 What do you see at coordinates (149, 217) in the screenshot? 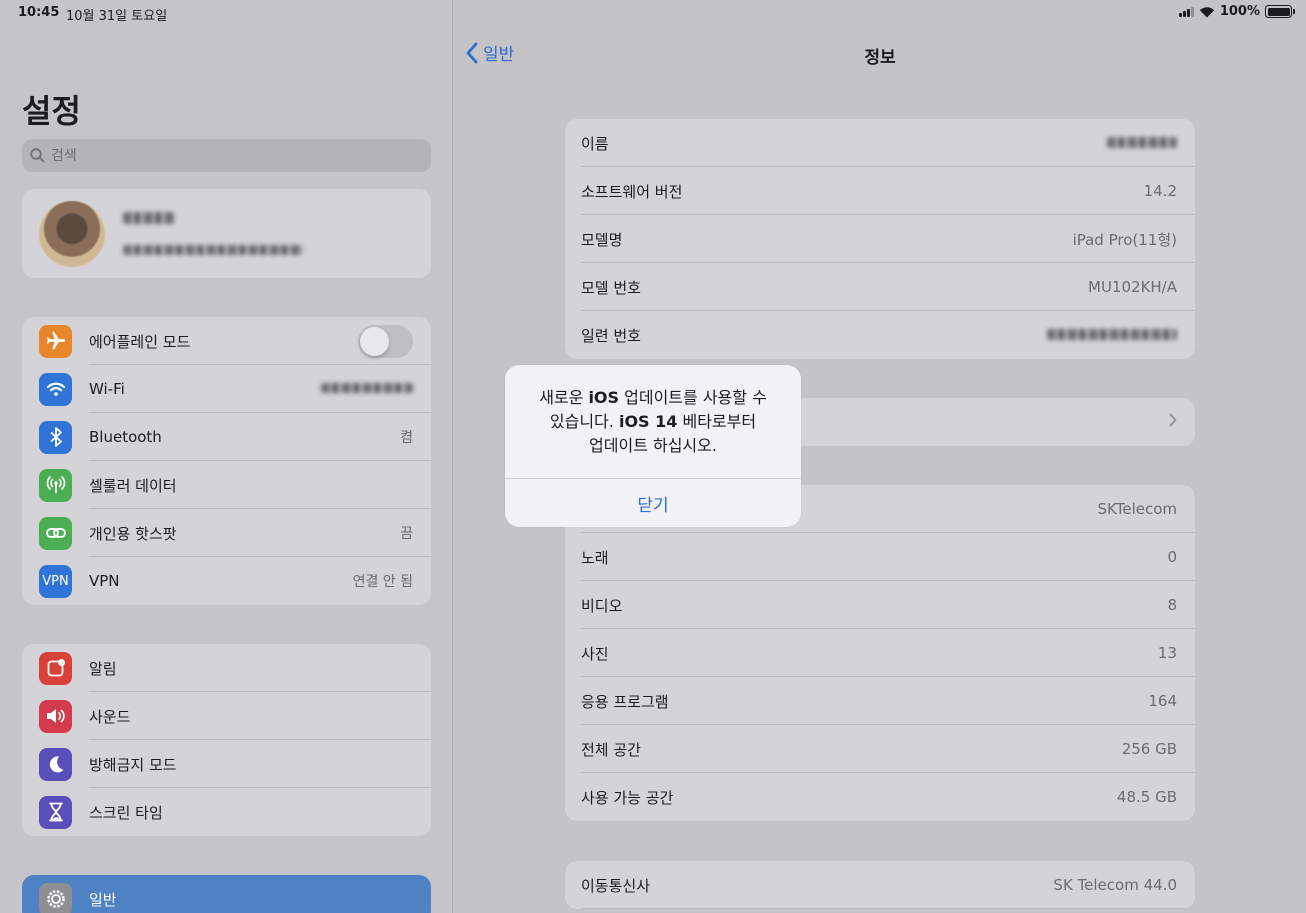
I see `profile-name-redacted` at bounding box center [149, 217].